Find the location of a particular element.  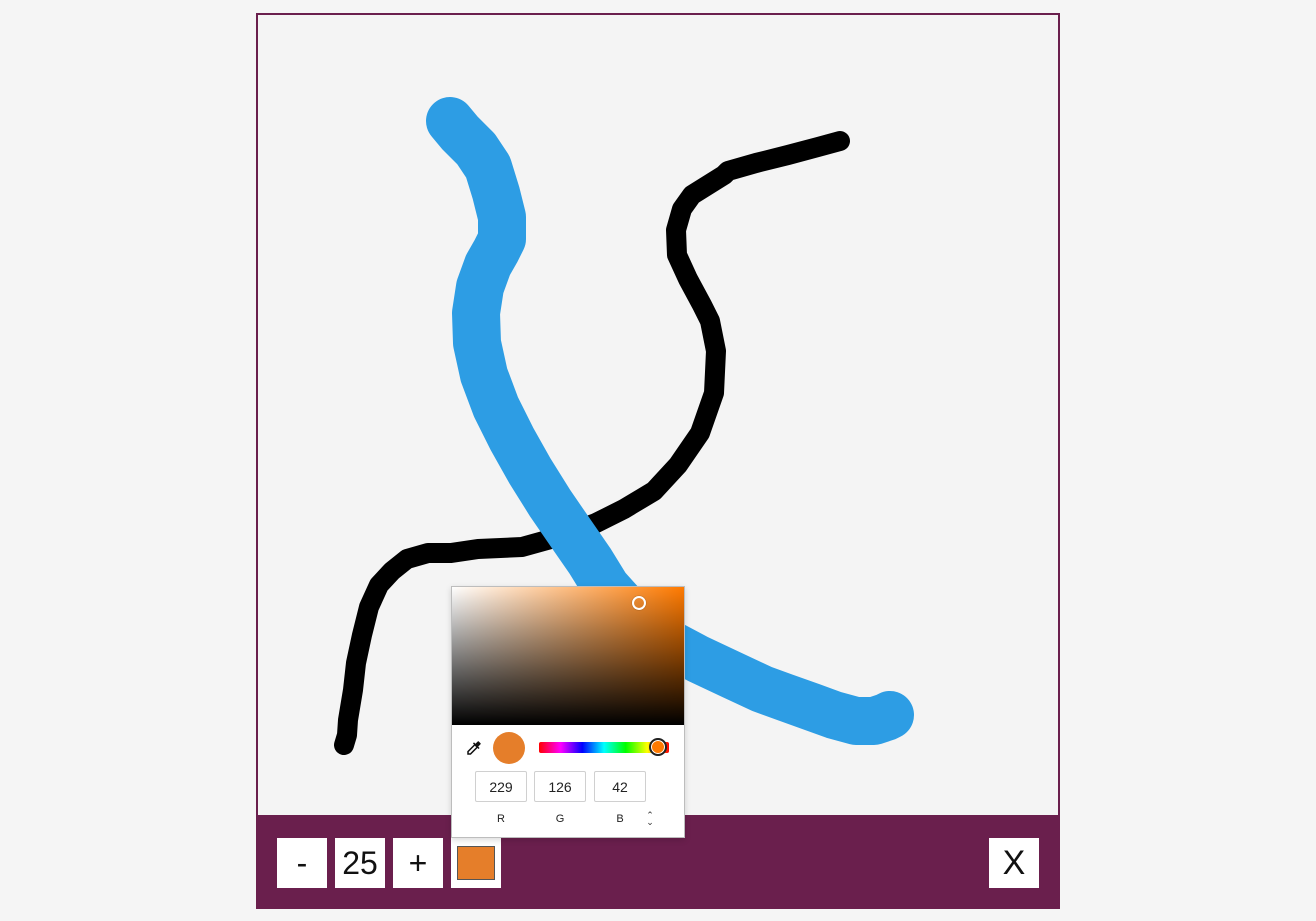

blue-label: B is located at coordinates (620, 819).